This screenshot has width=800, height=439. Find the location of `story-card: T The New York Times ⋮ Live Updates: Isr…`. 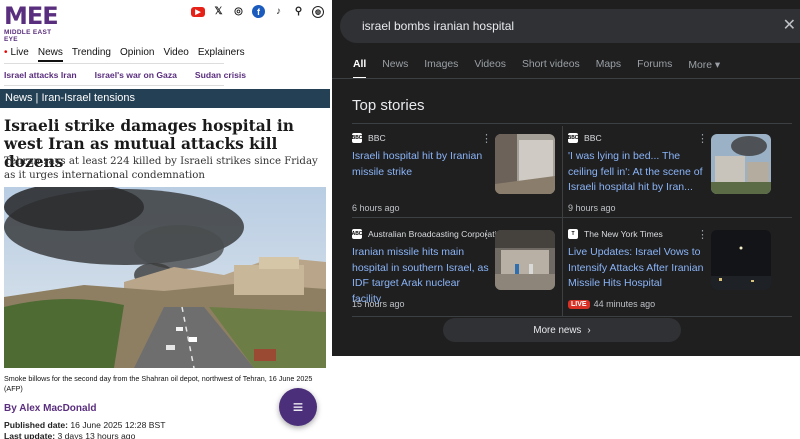

story-card: T The New York Times ⋮ Live Updates: Isr… is located at coordinates (671, 269).